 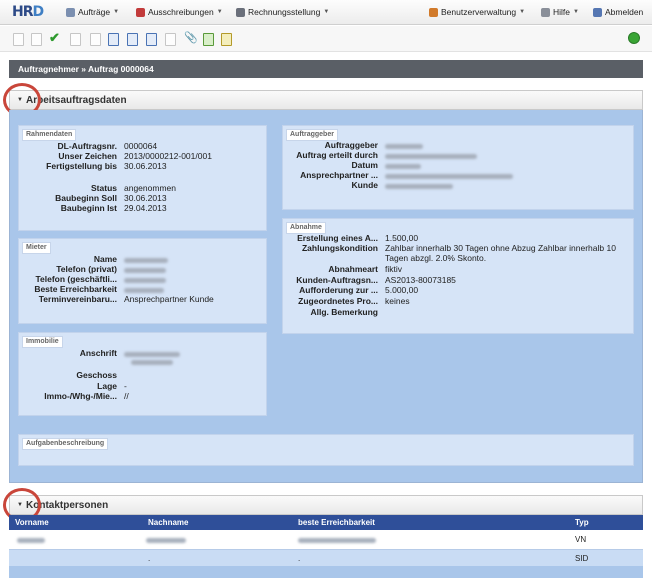 What do you see at coordinates (582, 522) in the screenshot?
I see `column-header-typ: Typ` at bounding box center [582, 522].